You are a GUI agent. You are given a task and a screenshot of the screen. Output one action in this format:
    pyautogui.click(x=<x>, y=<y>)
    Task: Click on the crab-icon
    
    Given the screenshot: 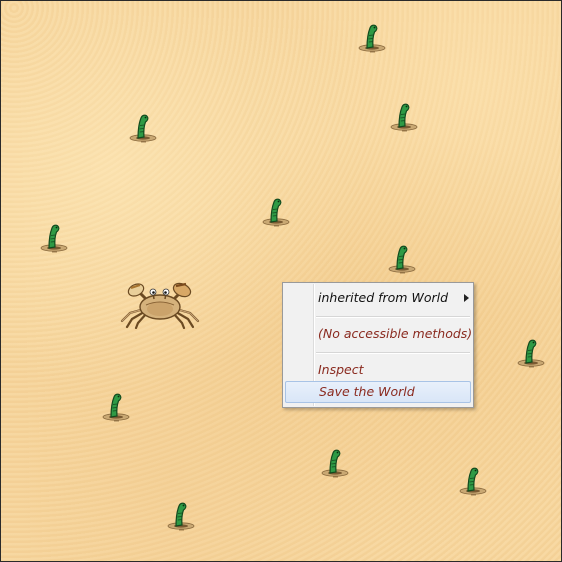 What is the action you would take?
    pyautogui.click(x=160, y=304)
    